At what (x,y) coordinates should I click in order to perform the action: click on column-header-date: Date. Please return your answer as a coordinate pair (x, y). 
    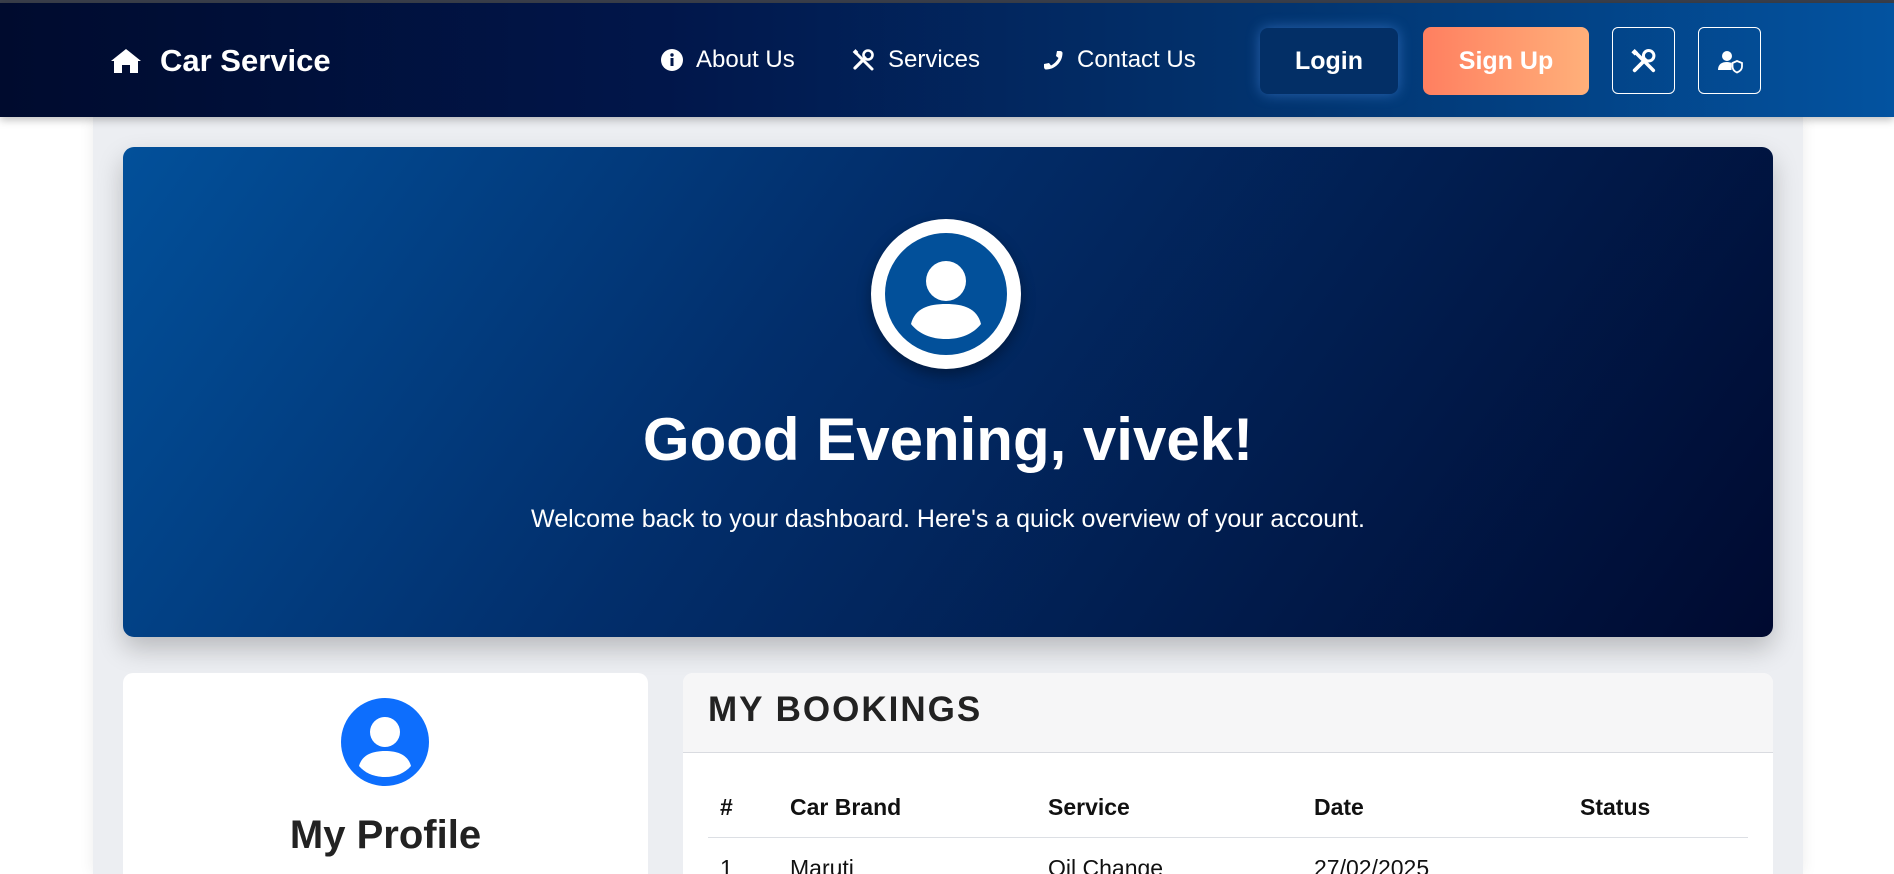
    Looking at the image, I should click on (1339, 807).